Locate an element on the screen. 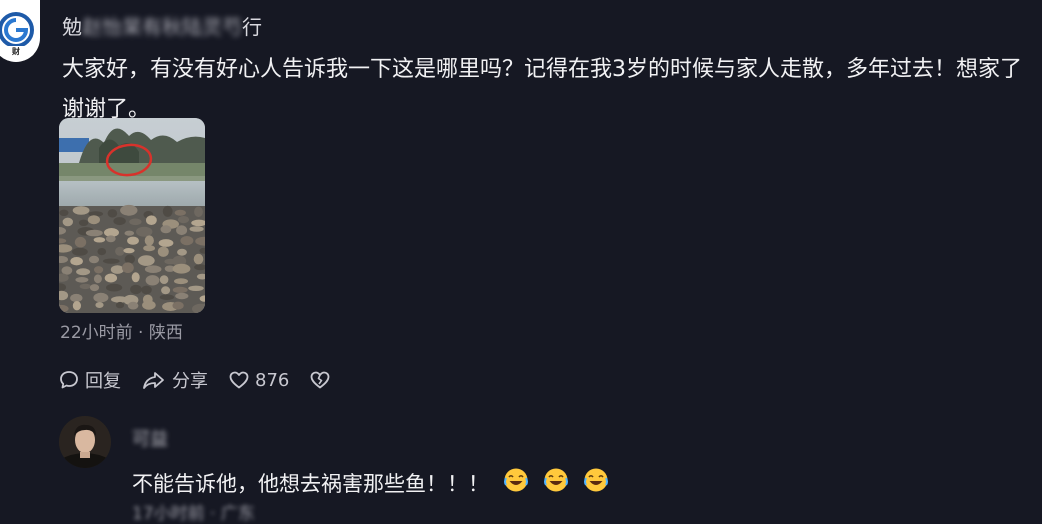 Image resolution: width=1042 pixels, height=524 pixels. like-button: 876 is located at coordinates (258, 380).